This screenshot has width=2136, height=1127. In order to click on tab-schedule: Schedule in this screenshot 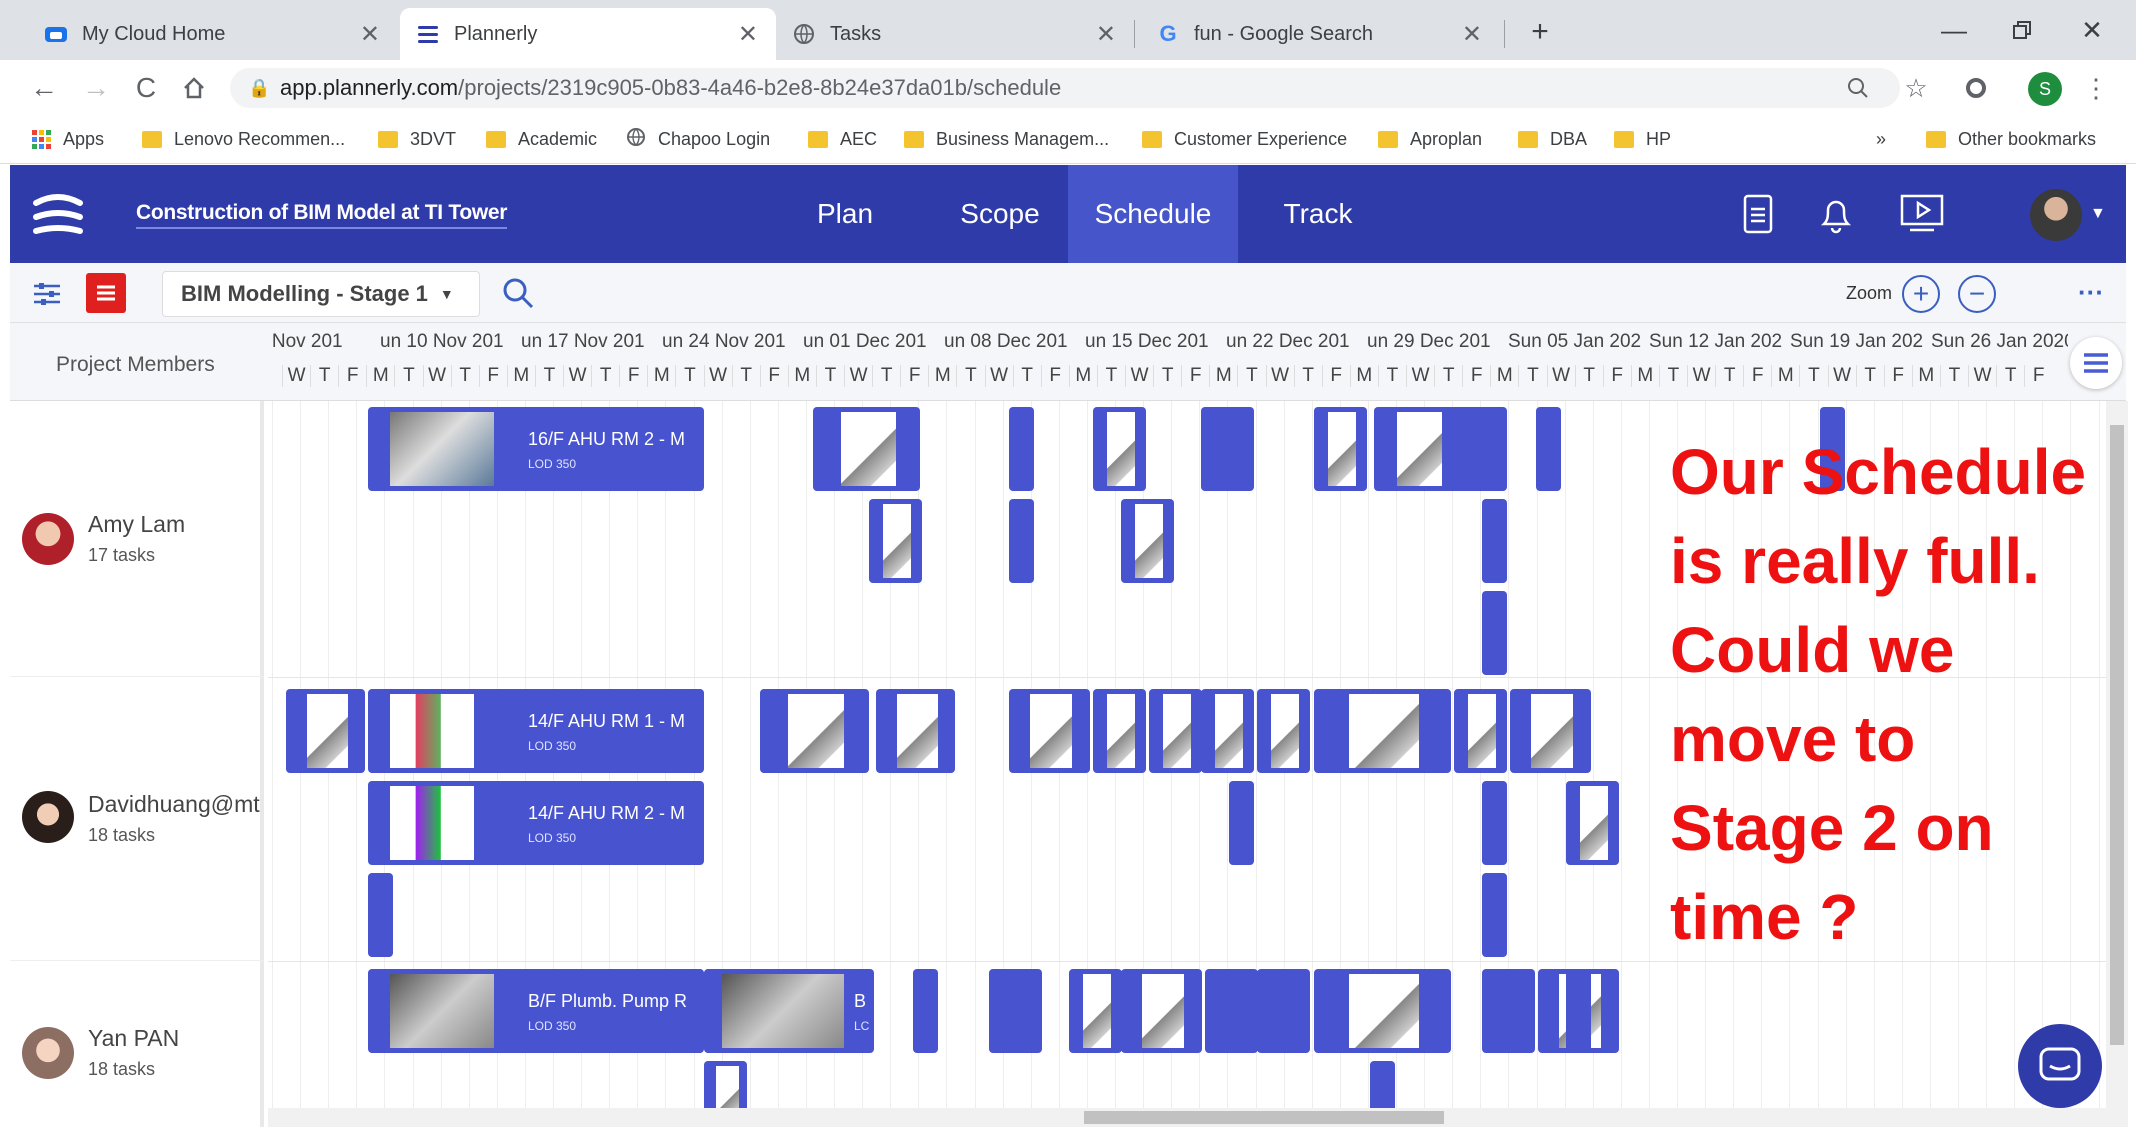, I will do `click(1153, 214)`.